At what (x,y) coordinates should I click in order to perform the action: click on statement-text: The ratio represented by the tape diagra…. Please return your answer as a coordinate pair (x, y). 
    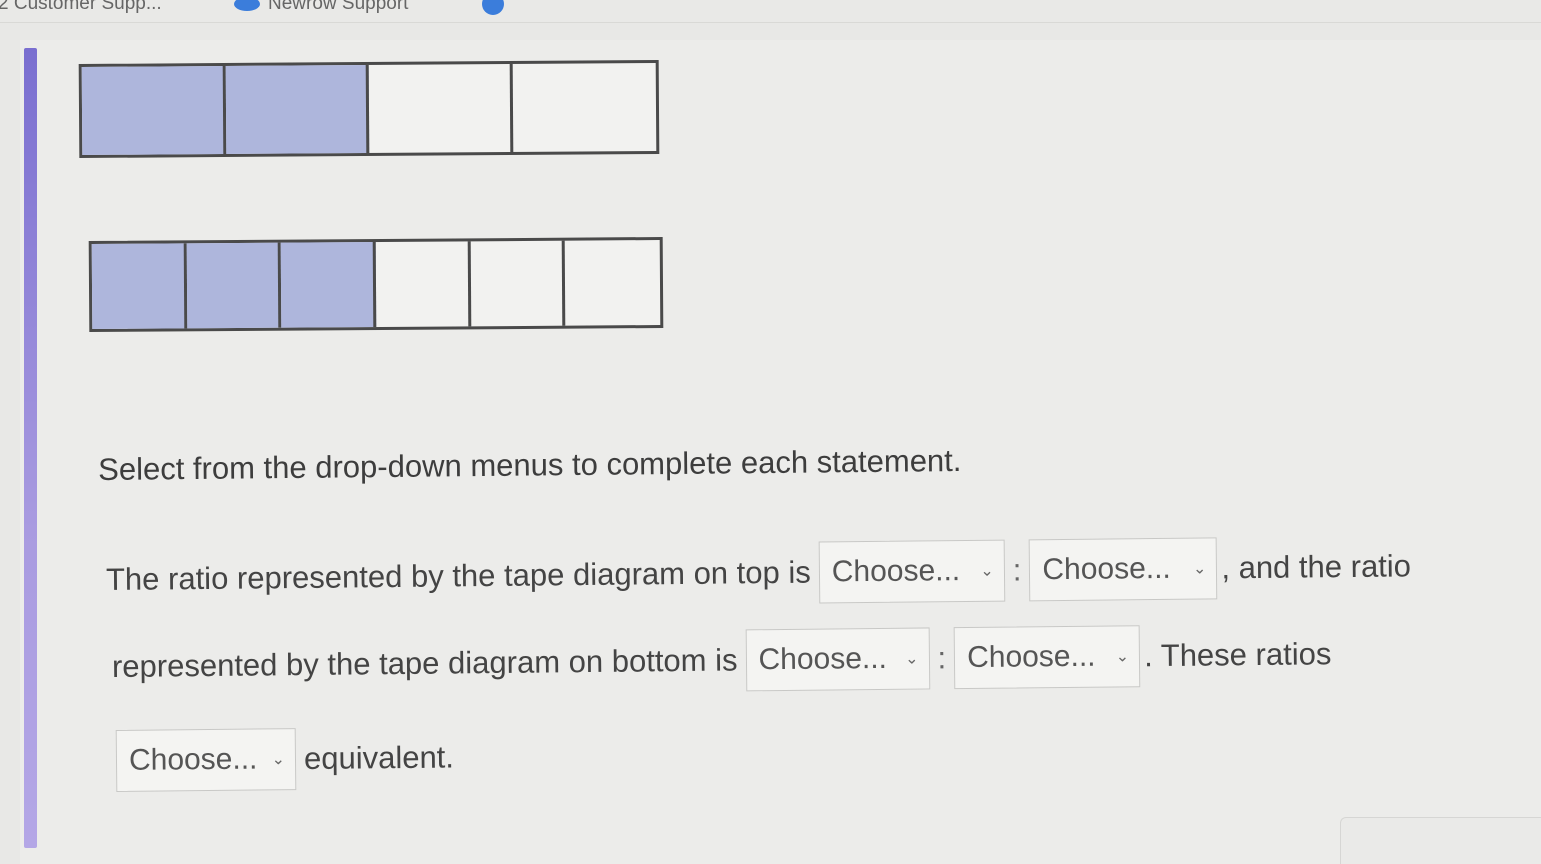
    Looking at the image, I should click on (458, 575).